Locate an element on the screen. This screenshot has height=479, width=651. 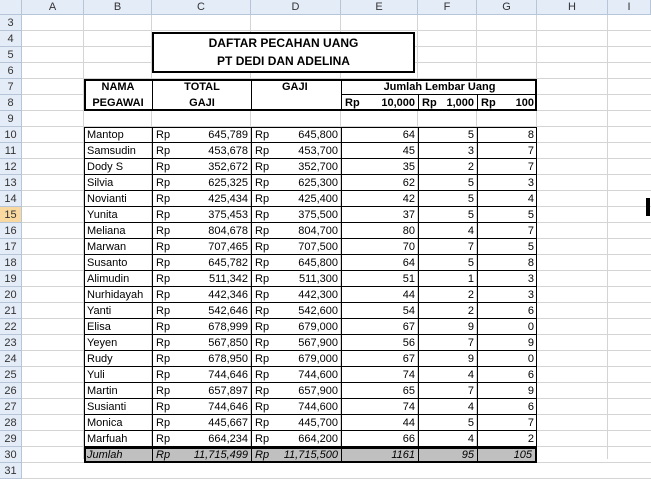
count-10000: 56 is located at coordinates (379, 343).